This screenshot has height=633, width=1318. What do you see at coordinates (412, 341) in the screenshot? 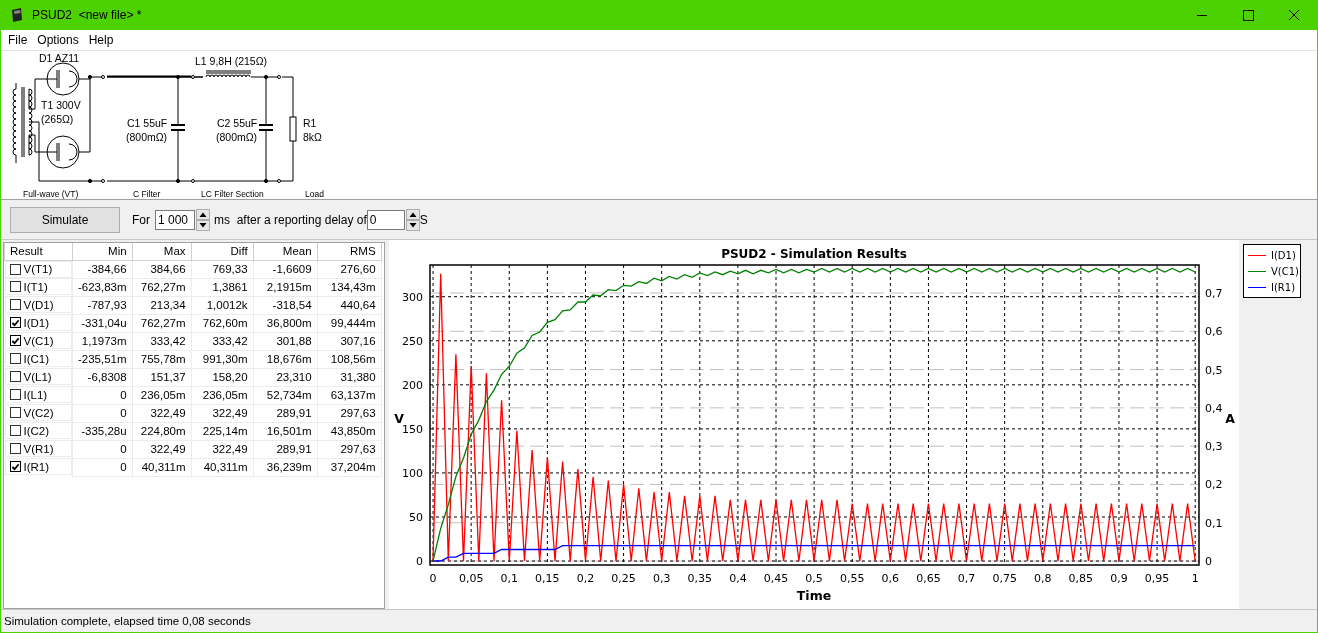
I see `tick-label: 250` at bounding box center [412, 341].